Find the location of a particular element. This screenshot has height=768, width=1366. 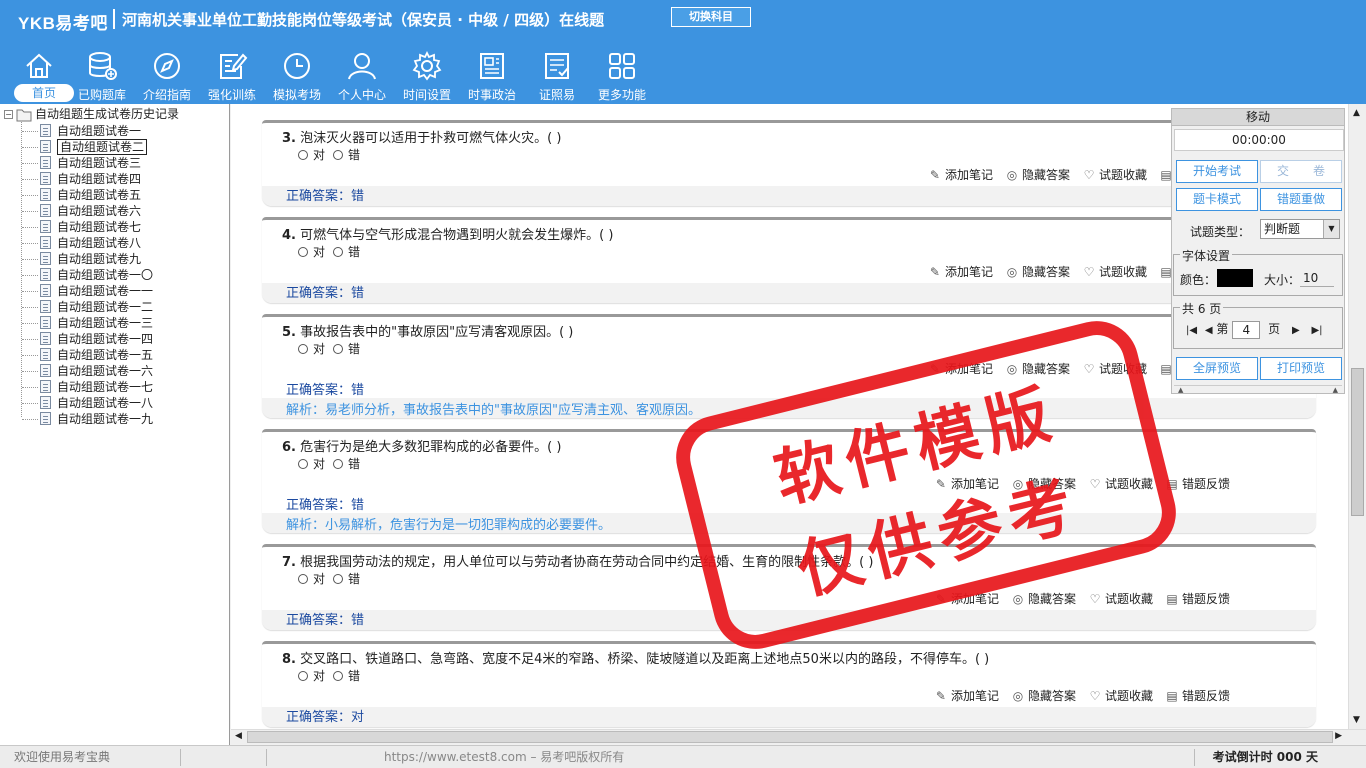

tree-item: 自动组题试卷七 is located at coordinates (81, 227).